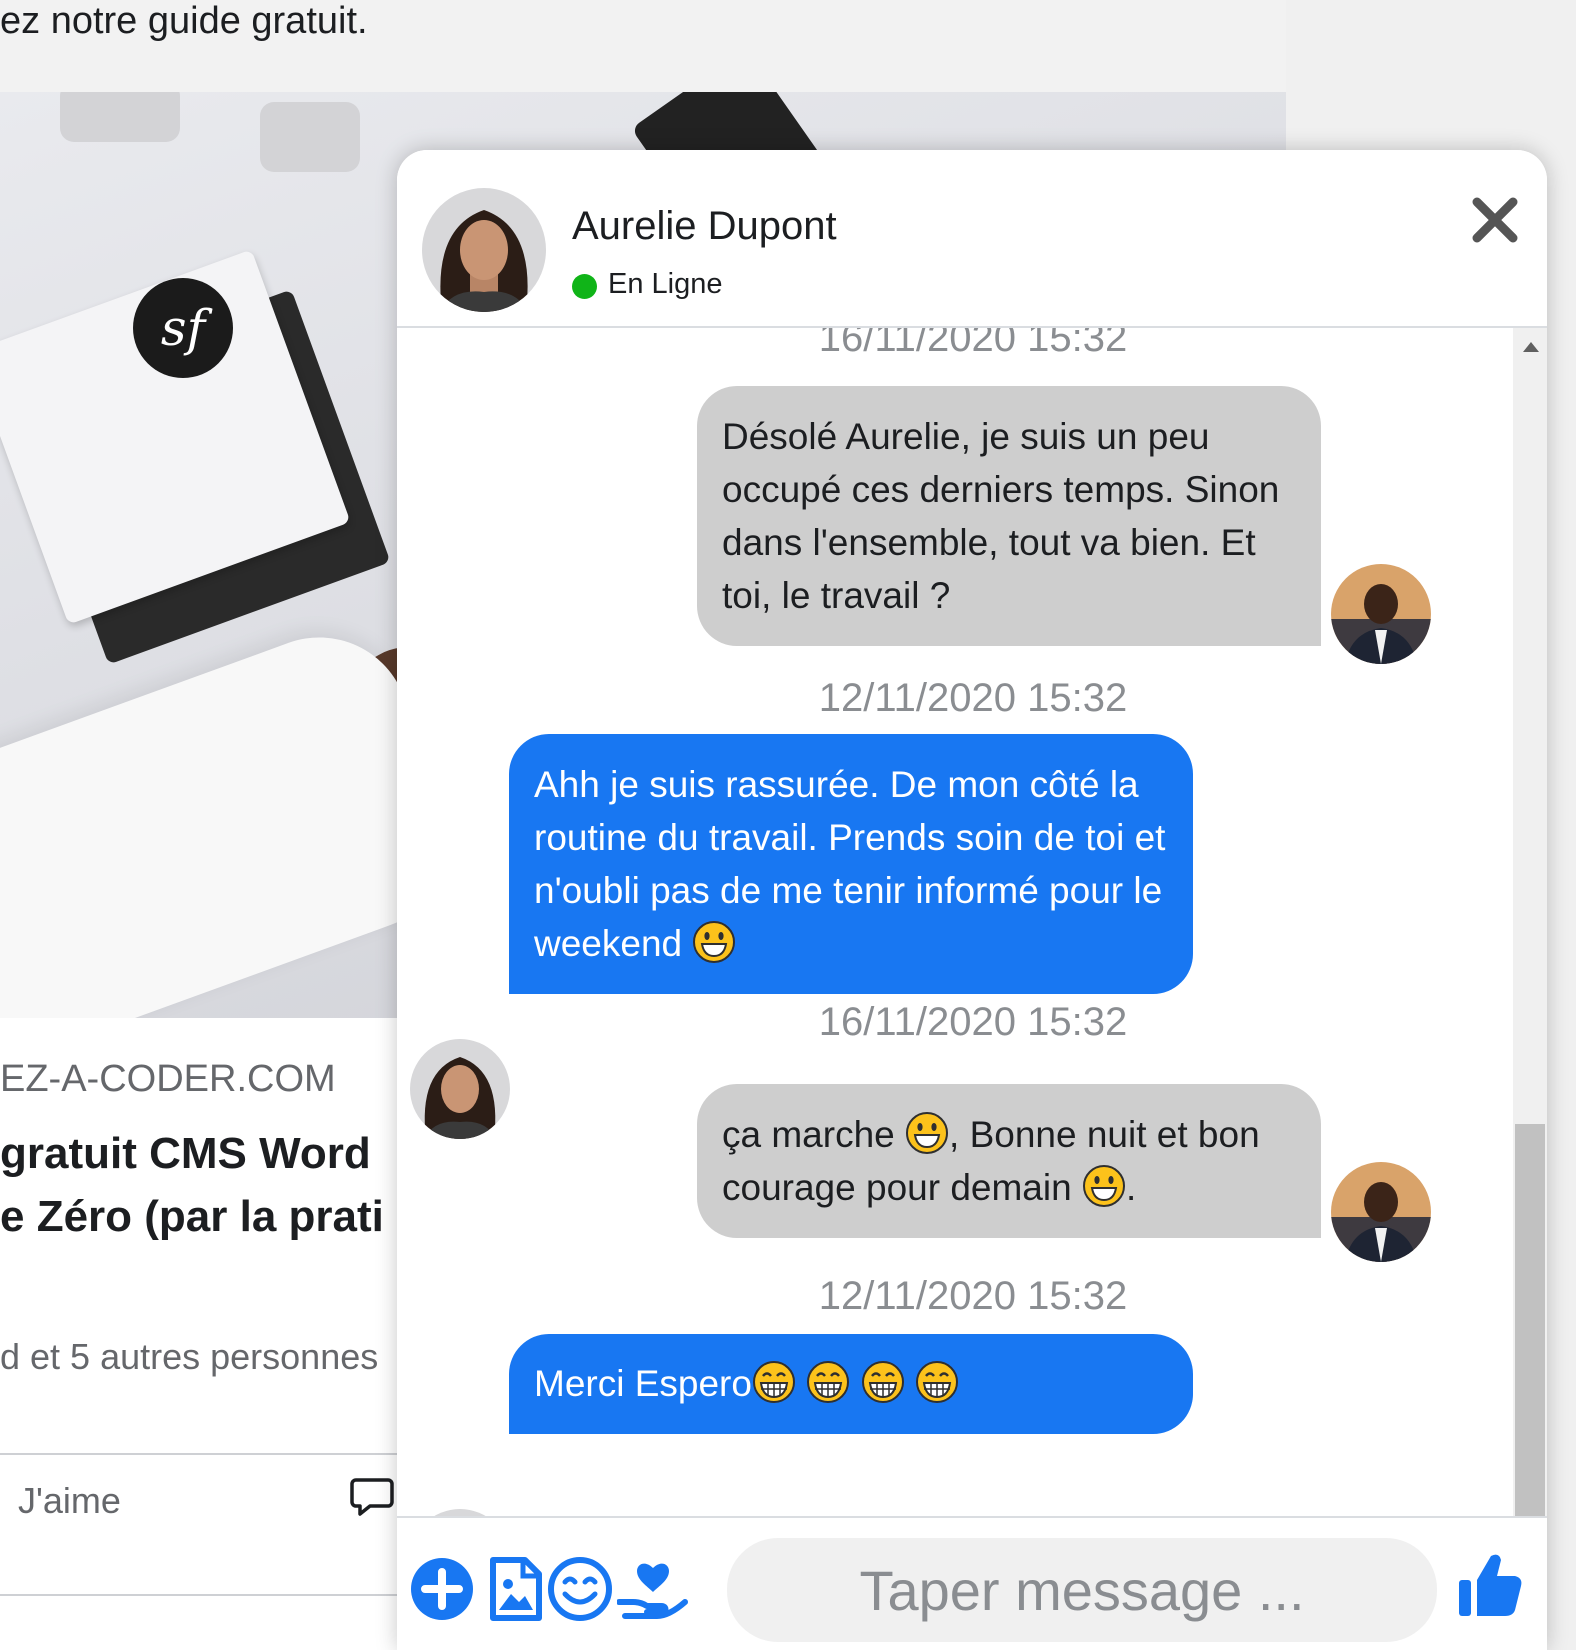 The width and height of the screenshot is (1576, 1650). I want to click on symfony-logo-icon: sf, so click(183, 328).